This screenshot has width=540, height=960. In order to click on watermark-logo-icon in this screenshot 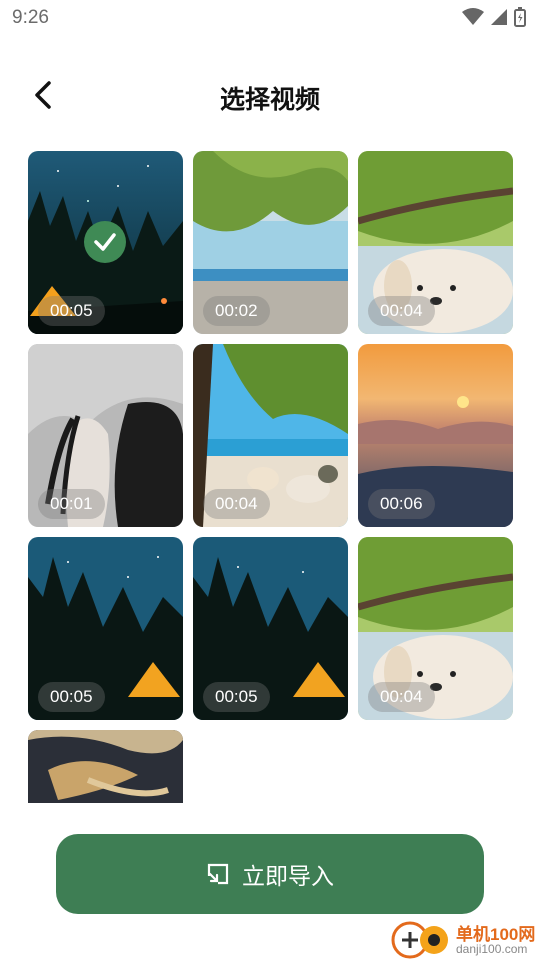, I will do `click(419, 940)`.